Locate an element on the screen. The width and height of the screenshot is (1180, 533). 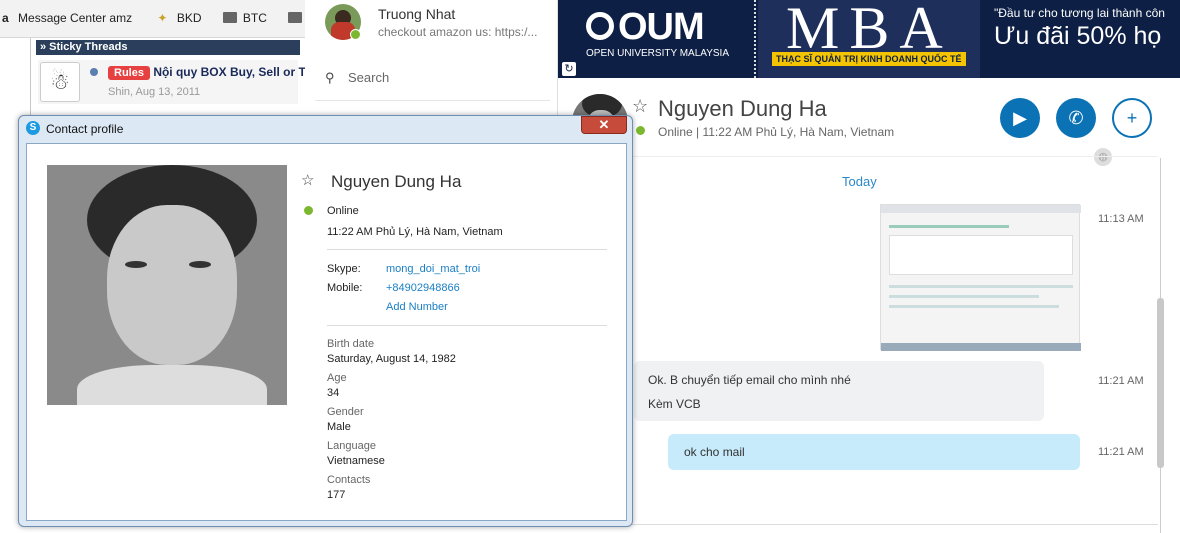
bookmark-bkd: BKD is located at coordinates (189, 18).